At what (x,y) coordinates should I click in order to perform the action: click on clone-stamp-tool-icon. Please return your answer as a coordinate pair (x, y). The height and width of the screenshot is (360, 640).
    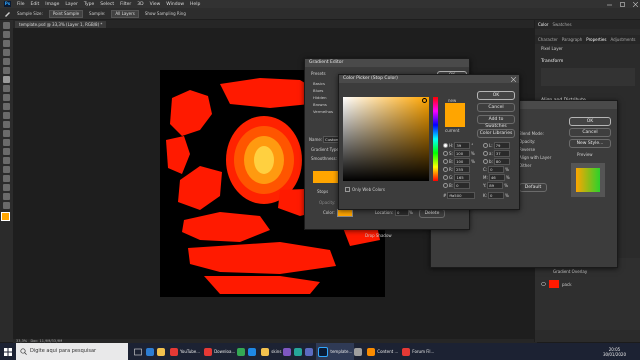
    Looking at the image, I should click on (6, 106).